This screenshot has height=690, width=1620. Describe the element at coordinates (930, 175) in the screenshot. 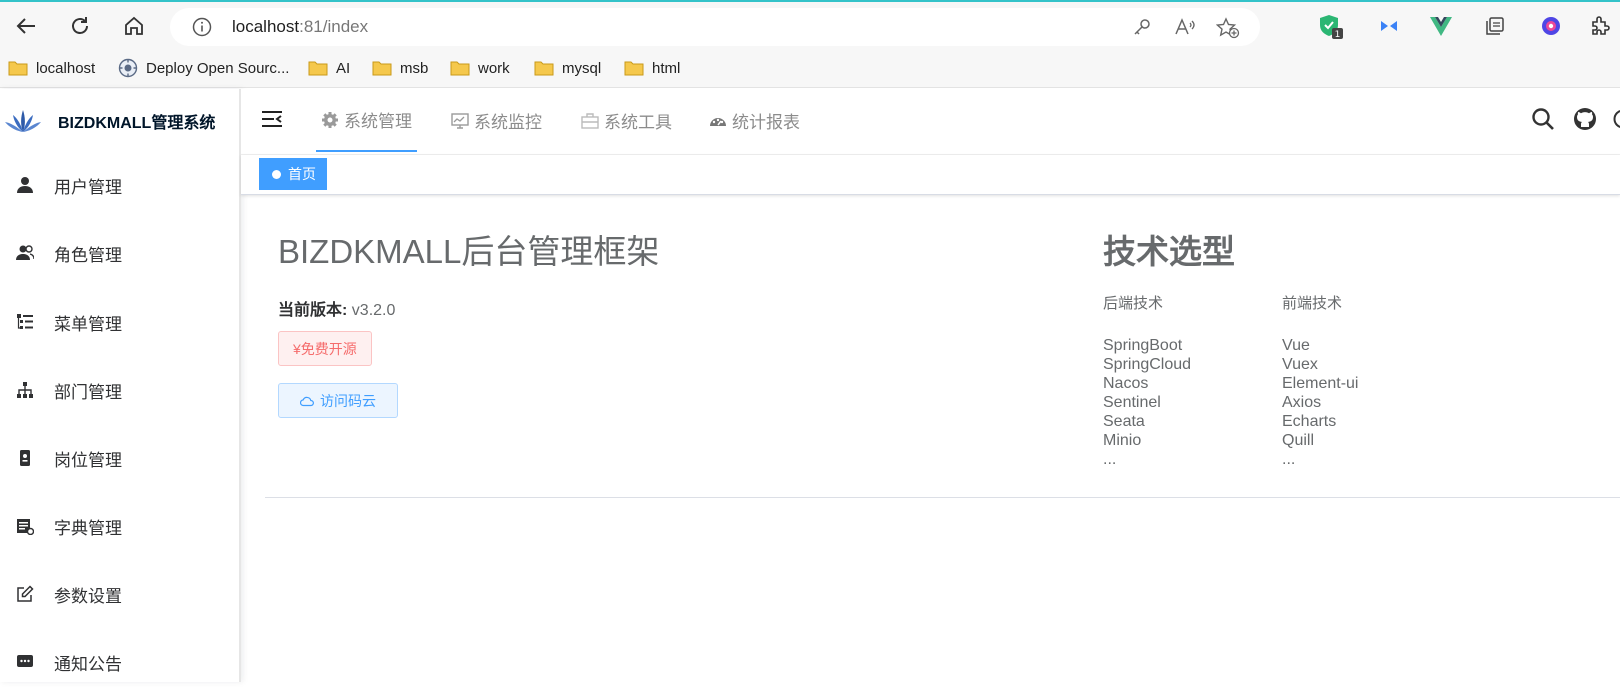

I see `tags-view: 首页` at that location.